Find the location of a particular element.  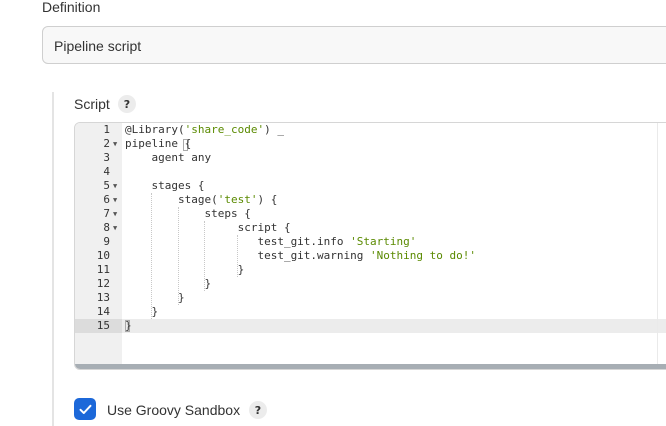

code-token: script { is located at coordinates (208, 227).